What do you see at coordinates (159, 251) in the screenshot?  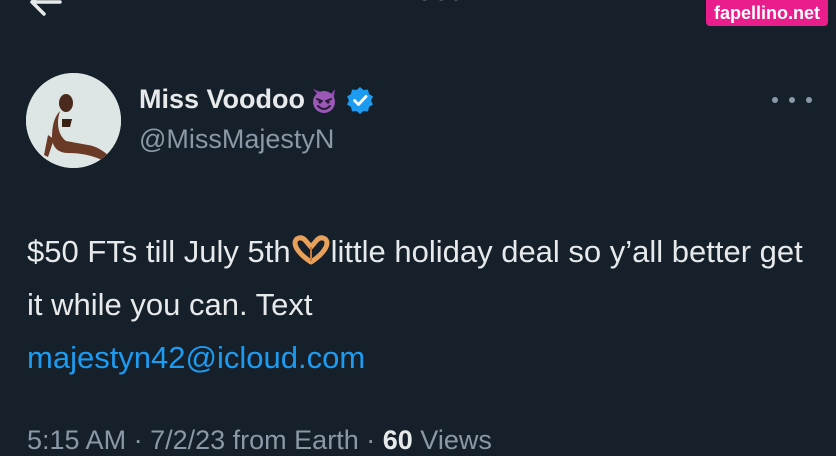 I see `tweet-text-part1: $50 FTs till July 5th` at bounding box center [159, 251].